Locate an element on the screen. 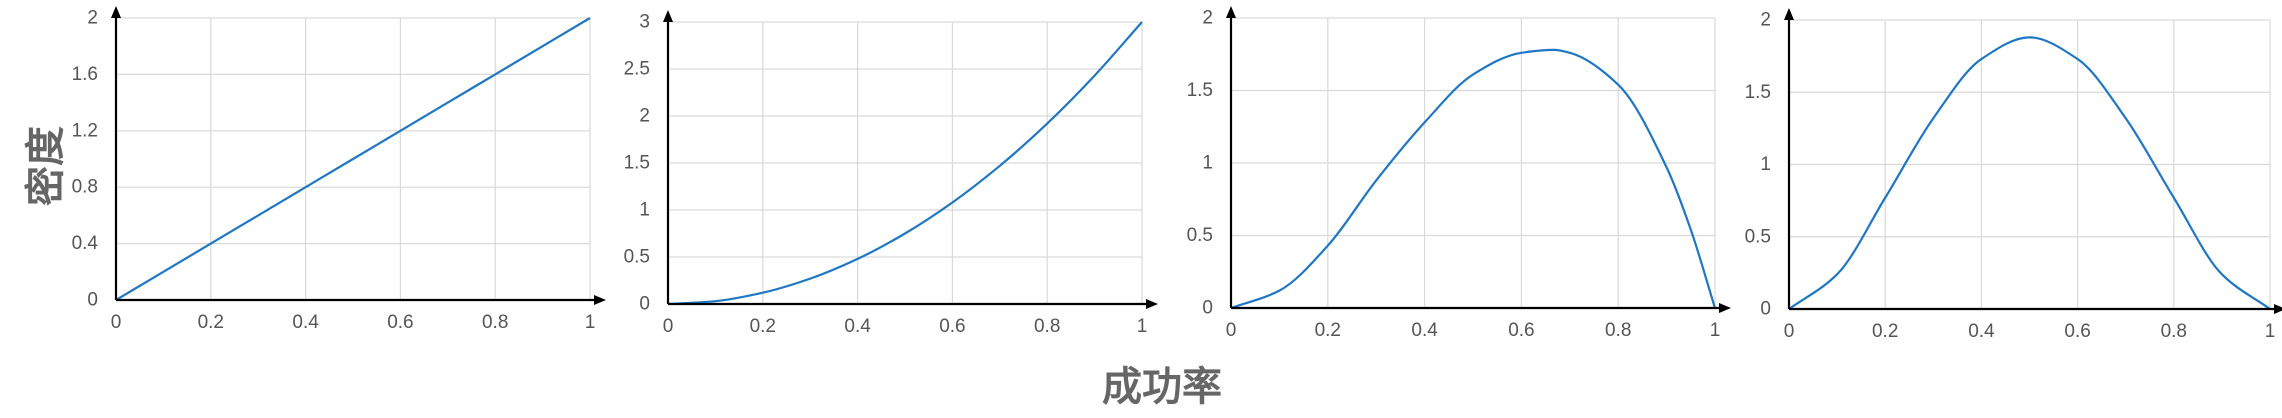 The width and height of the screenshot is (2282, 418). y-tick-label: 3 is located at coordinates (644, 22).